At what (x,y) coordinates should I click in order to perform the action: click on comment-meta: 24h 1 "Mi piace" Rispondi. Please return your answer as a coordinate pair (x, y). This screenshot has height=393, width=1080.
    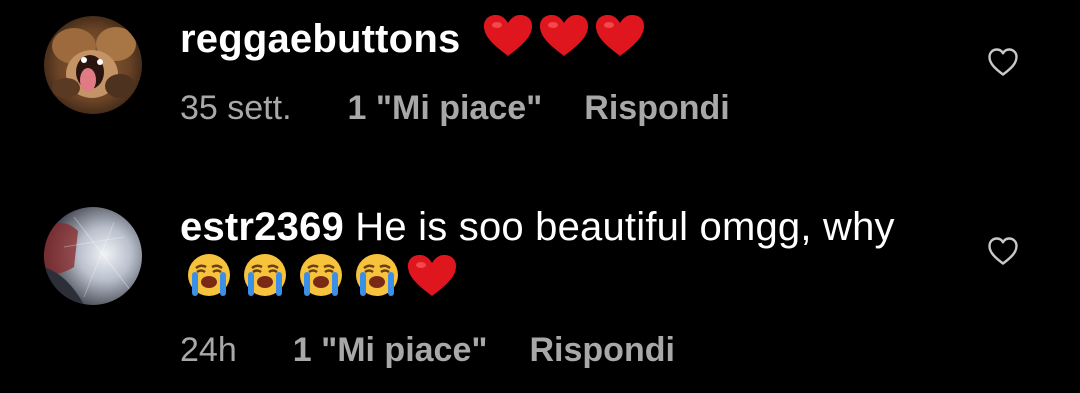
    Looking at the image, I should click on (427, 350).